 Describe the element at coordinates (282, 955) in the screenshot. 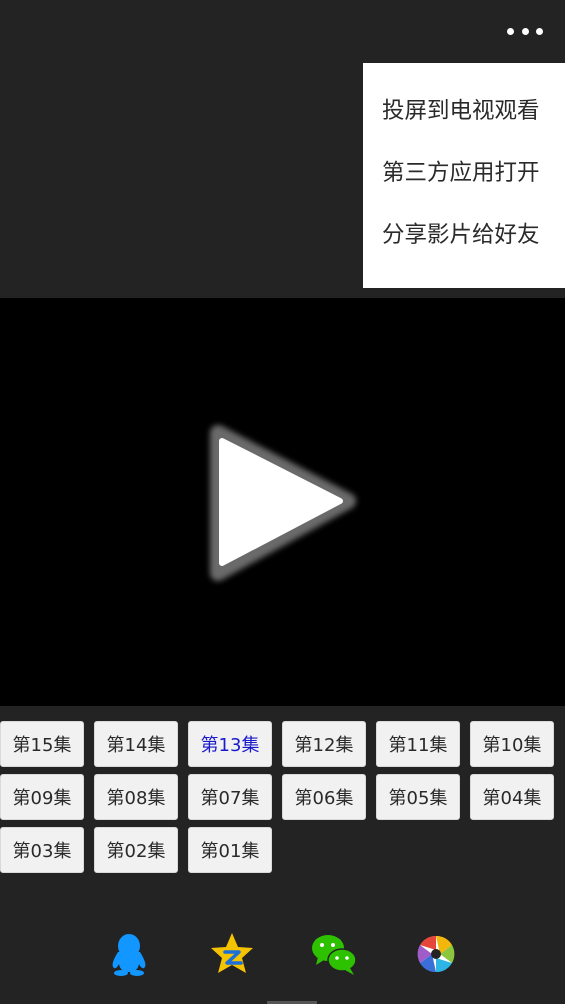

I see `share-bar` at that location.